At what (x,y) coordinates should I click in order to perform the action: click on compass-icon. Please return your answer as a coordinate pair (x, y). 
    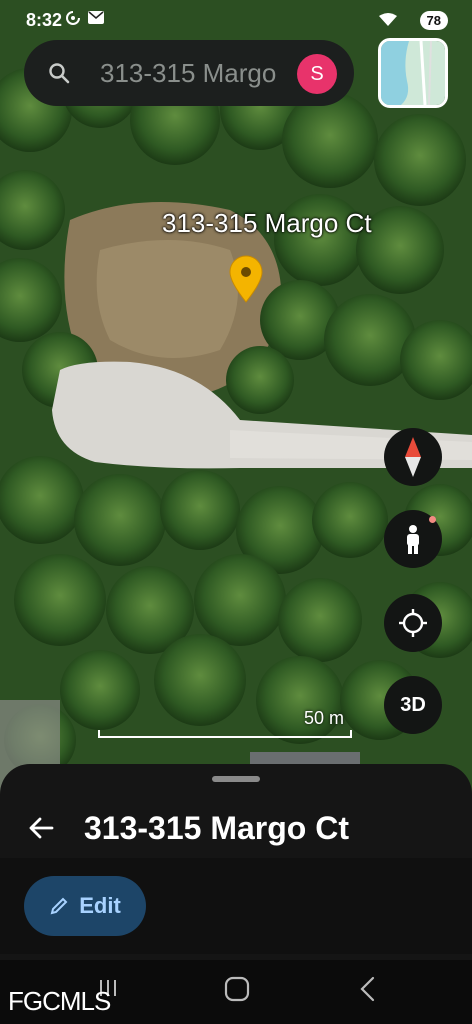
    Looking at the image, I should click on (413, 457).